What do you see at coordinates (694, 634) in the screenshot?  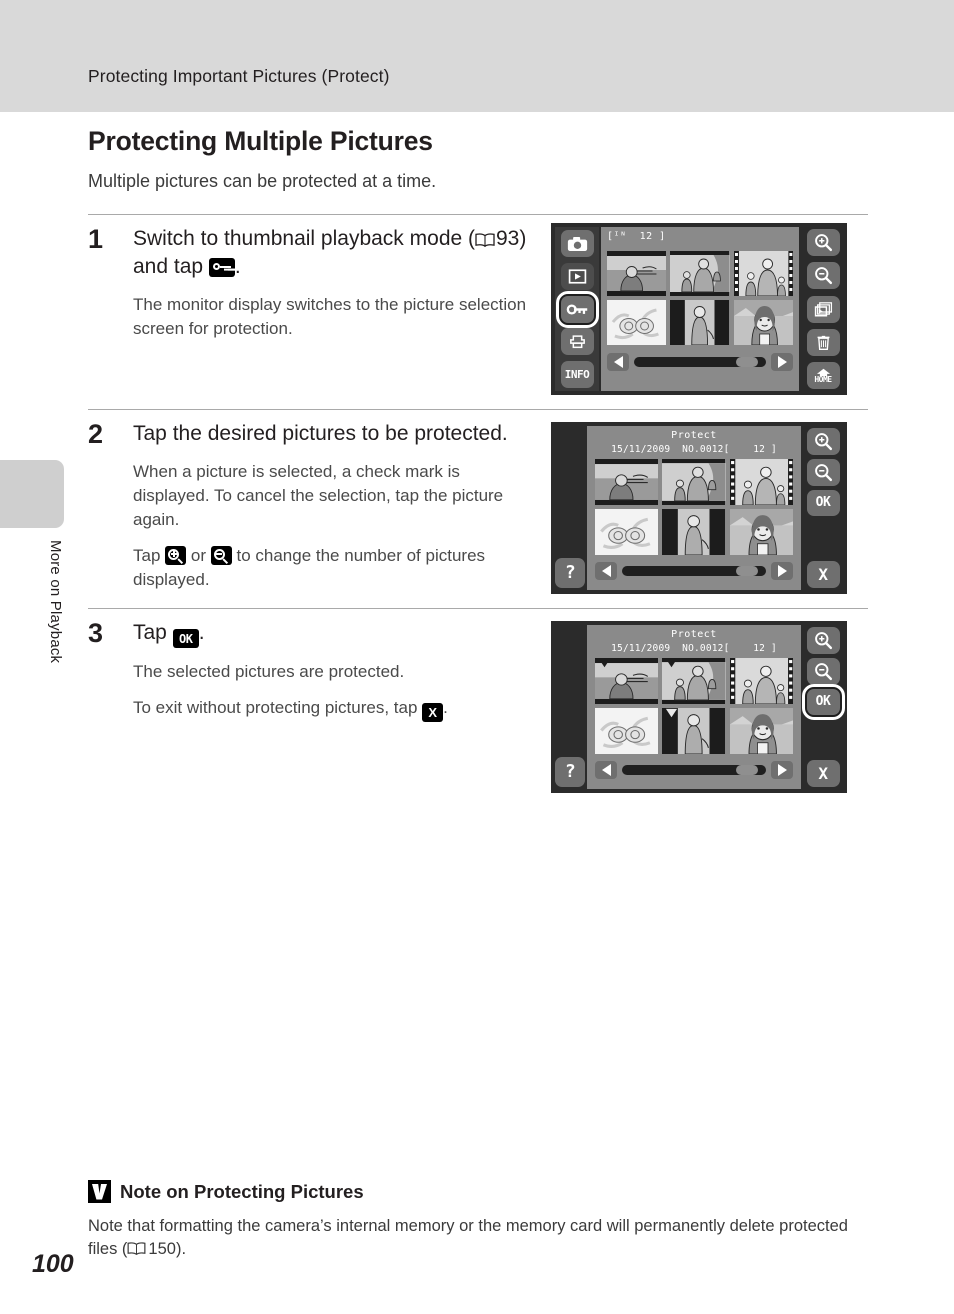 I see `screen-3-title: Protect` at bounding box center [694, 634].